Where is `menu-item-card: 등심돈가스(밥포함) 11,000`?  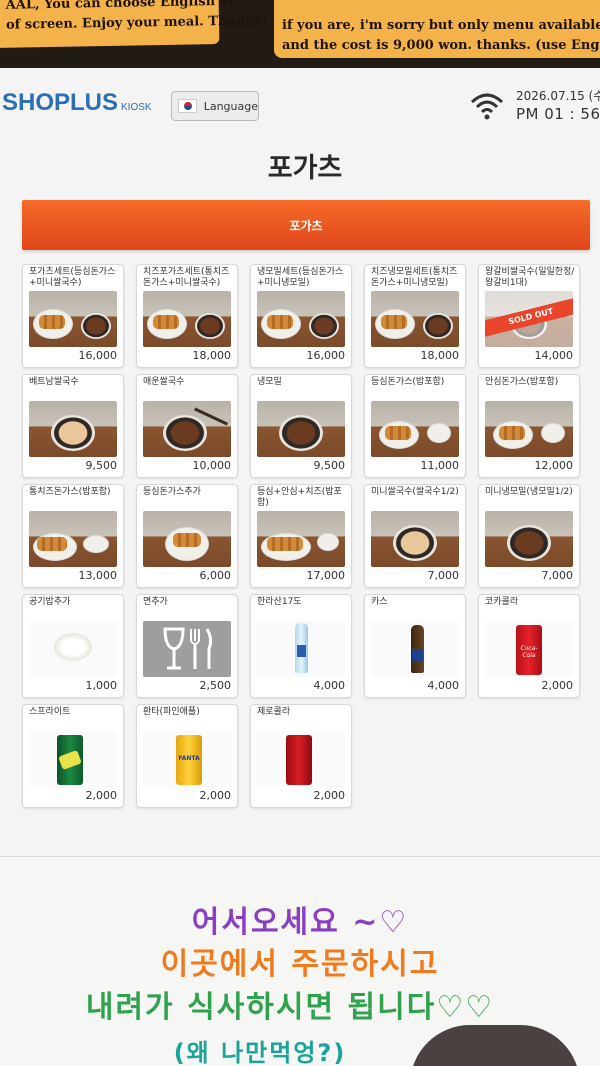 menu-item-card: 등심돈가스(밥포함) 11,000 is located at coordinates (415, 426).